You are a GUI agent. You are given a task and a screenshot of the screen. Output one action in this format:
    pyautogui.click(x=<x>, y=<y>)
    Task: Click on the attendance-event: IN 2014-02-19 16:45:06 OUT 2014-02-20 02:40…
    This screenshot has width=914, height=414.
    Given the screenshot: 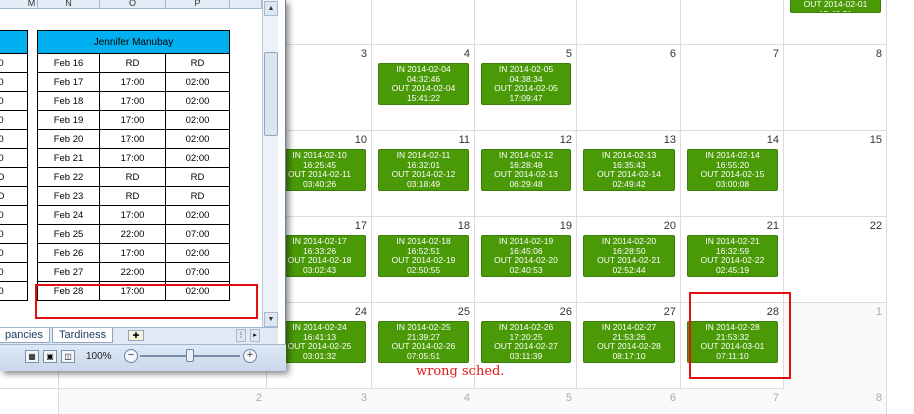 What is the action you would take?
    pyautogui.click(x=526, y=256)
    